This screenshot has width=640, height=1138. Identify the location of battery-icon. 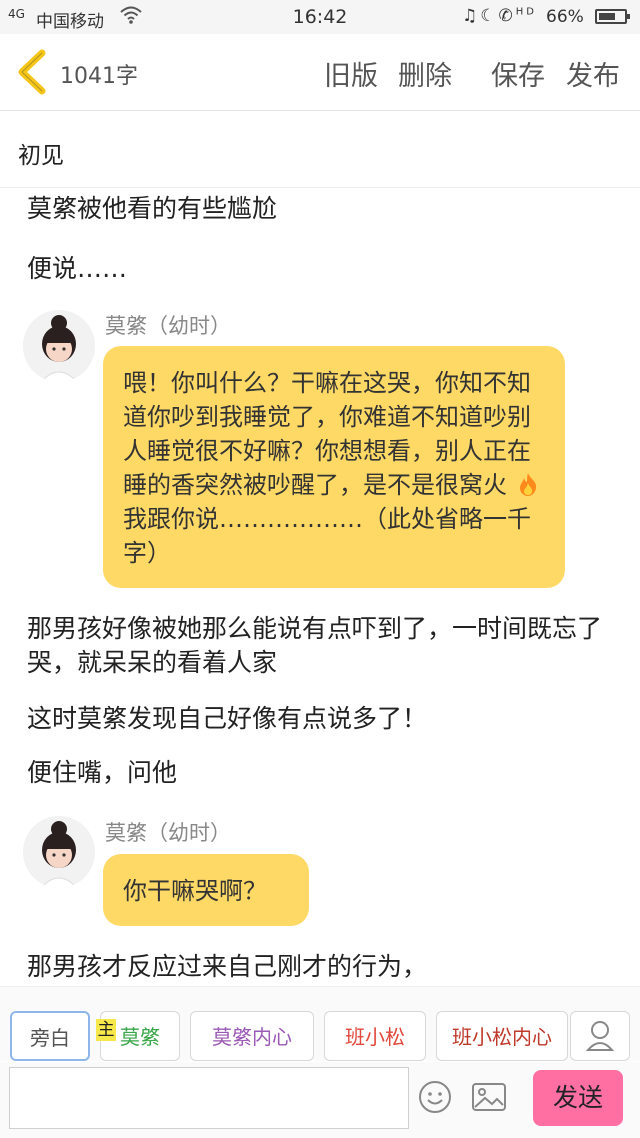
(612, 16).